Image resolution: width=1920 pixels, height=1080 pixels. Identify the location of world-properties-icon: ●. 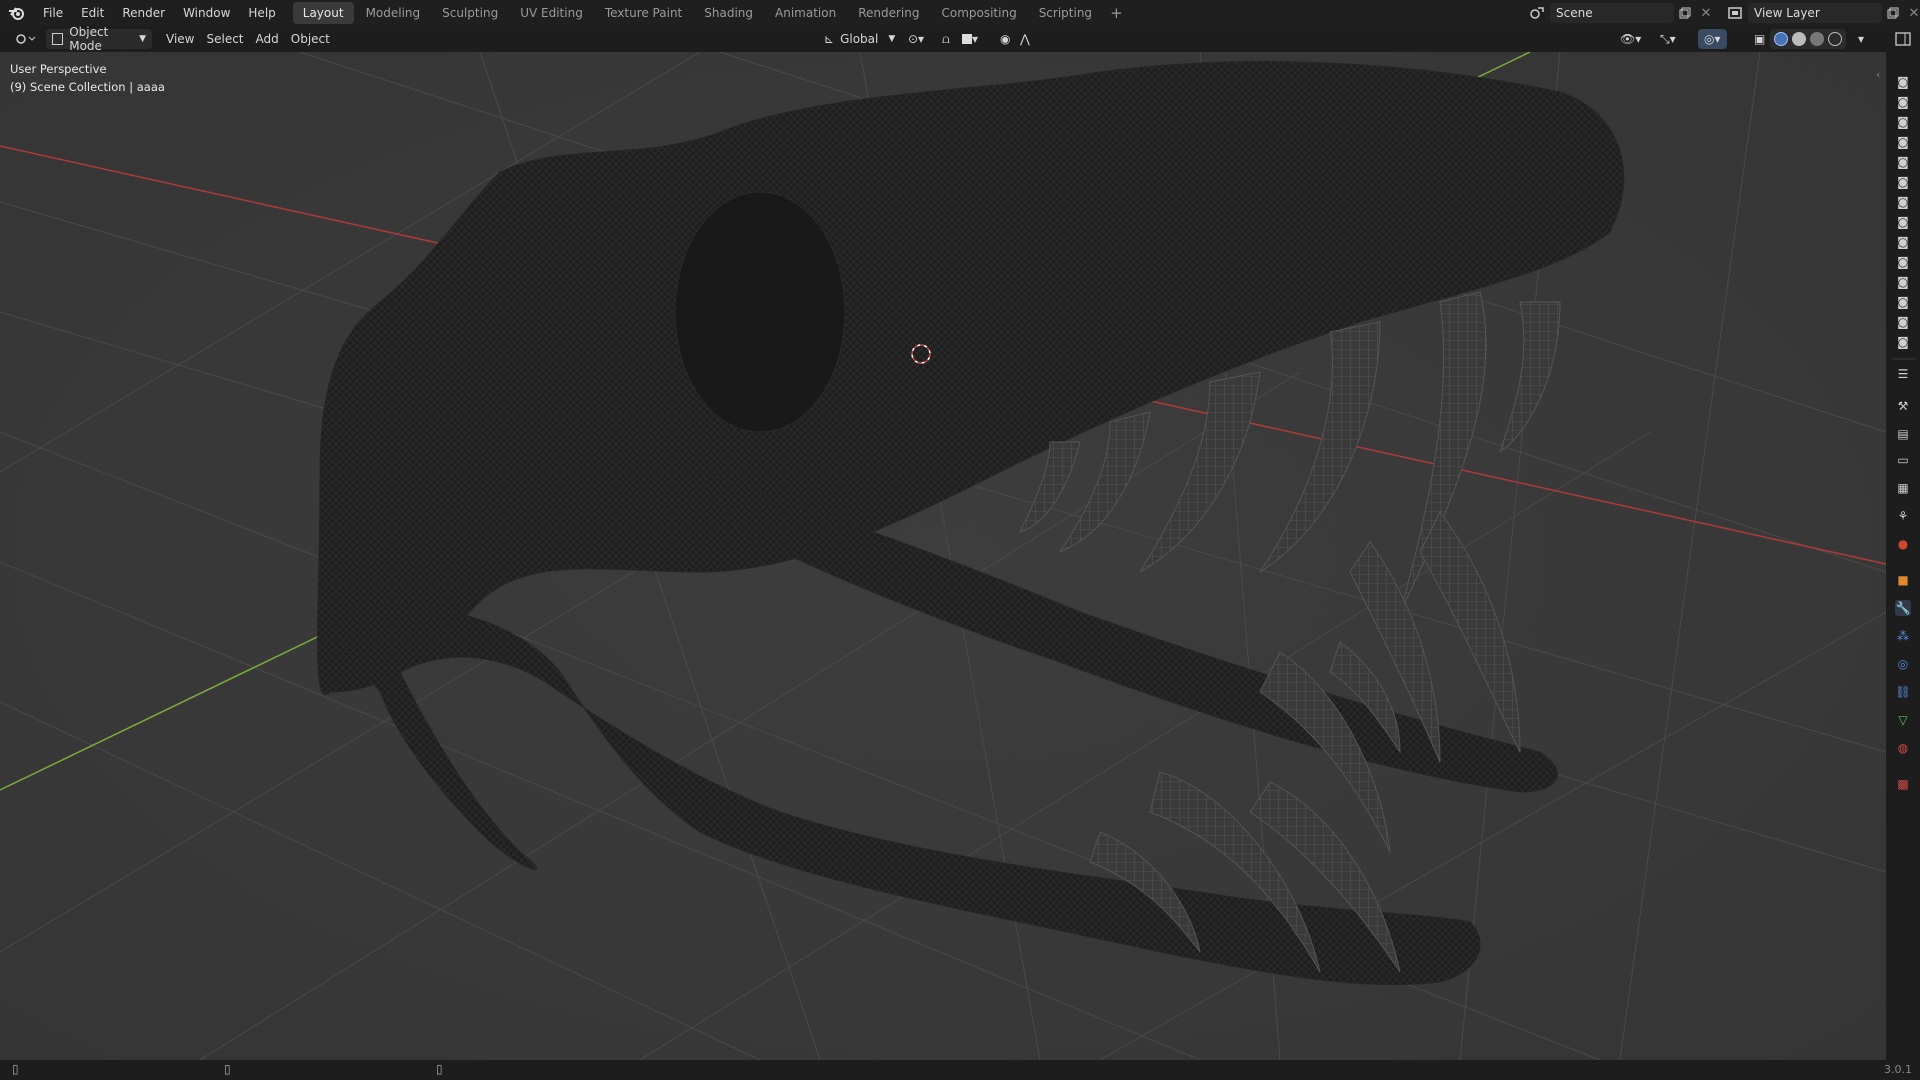
(1903, 544).